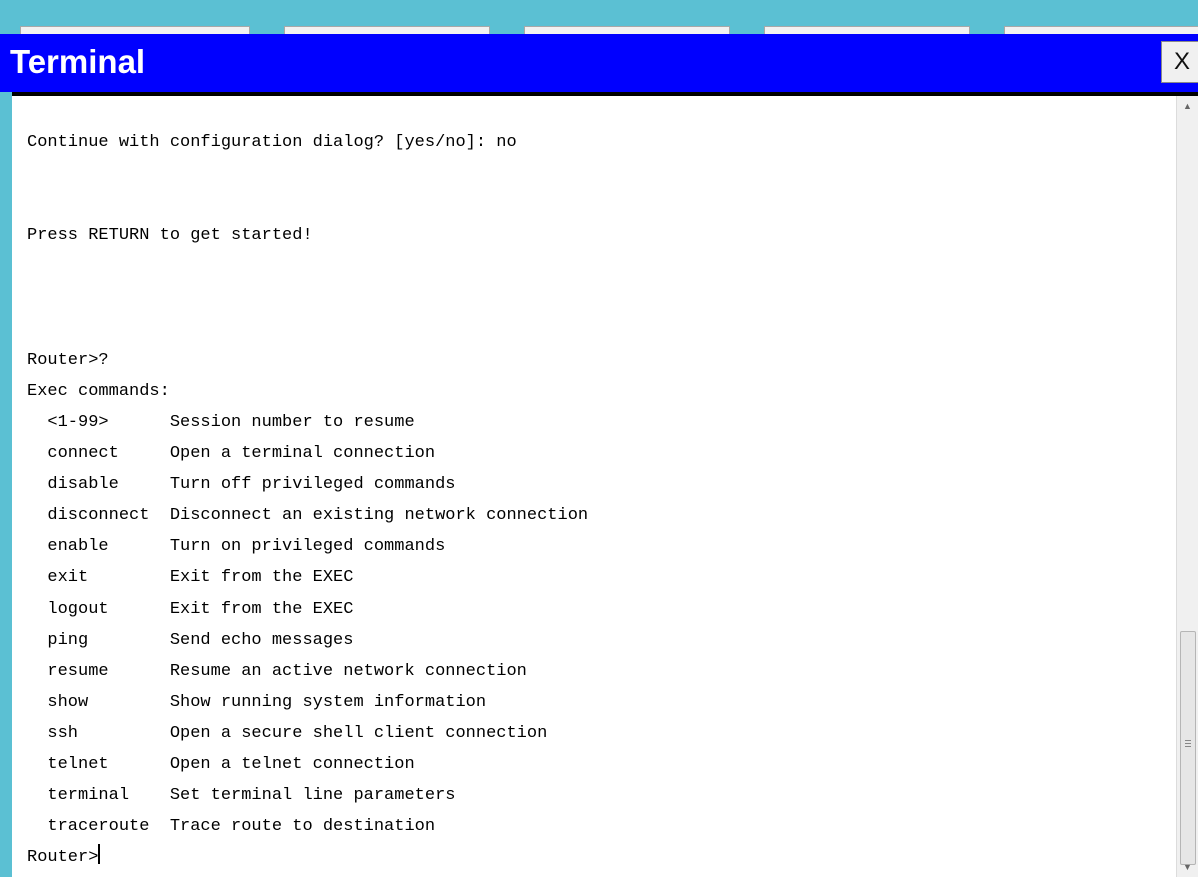  I want to click on grip-icon, so click(1188, 743).